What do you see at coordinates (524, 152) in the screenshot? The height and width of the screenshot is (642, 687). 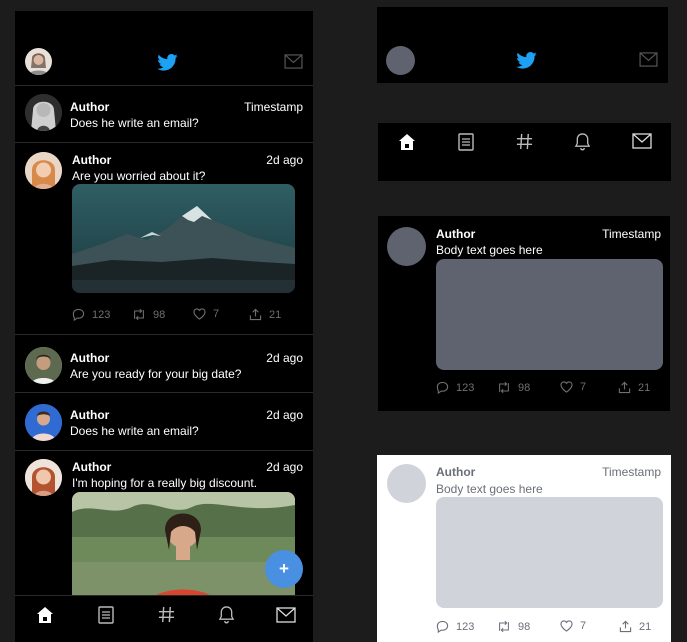 I see `nav-component` at bounding box center [524, 152].